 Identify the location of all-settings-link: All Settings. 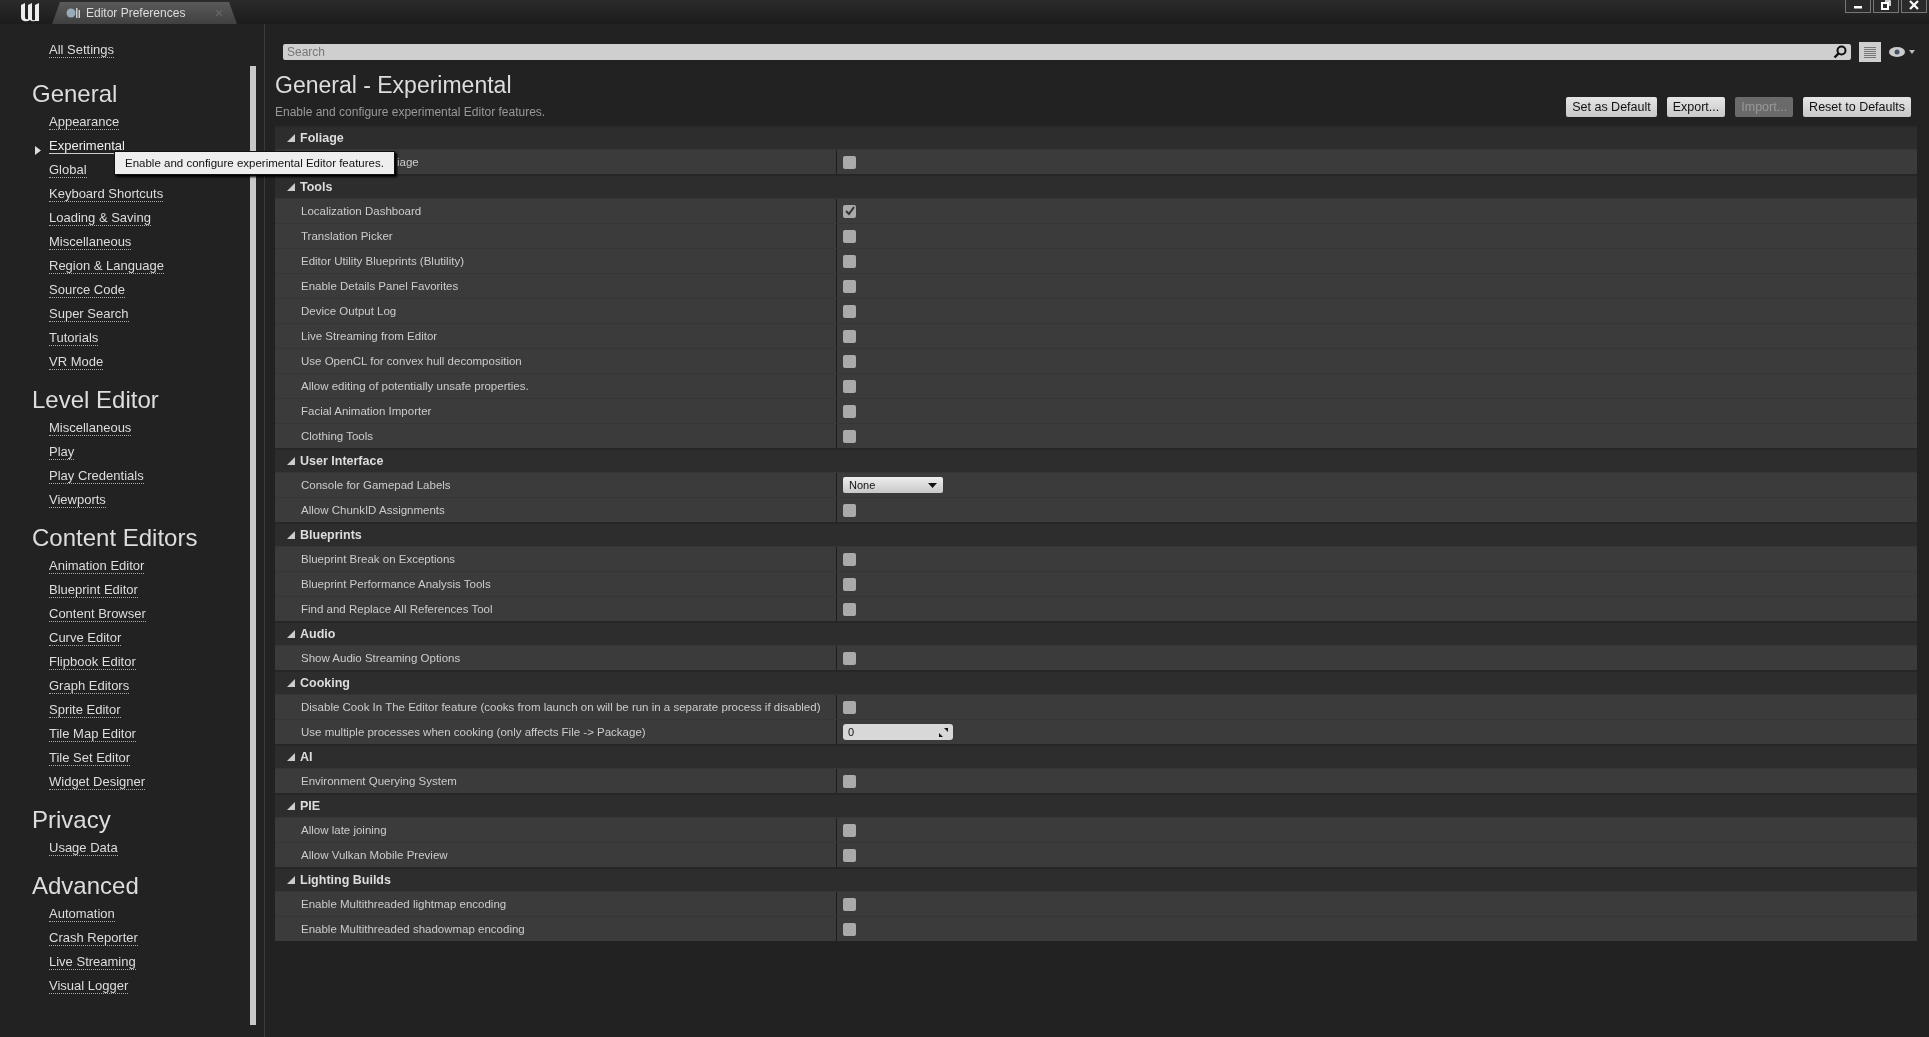
(82, 50).